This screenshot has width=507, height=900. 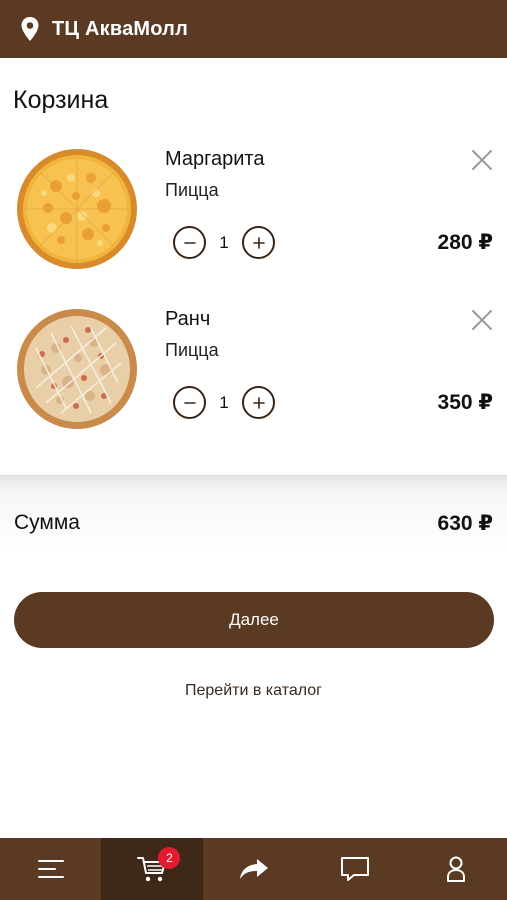 What do you see at coordinates (77, 369) in the screenshot?
I see `pizza-ranch-image` at bounding box center [77, 369].